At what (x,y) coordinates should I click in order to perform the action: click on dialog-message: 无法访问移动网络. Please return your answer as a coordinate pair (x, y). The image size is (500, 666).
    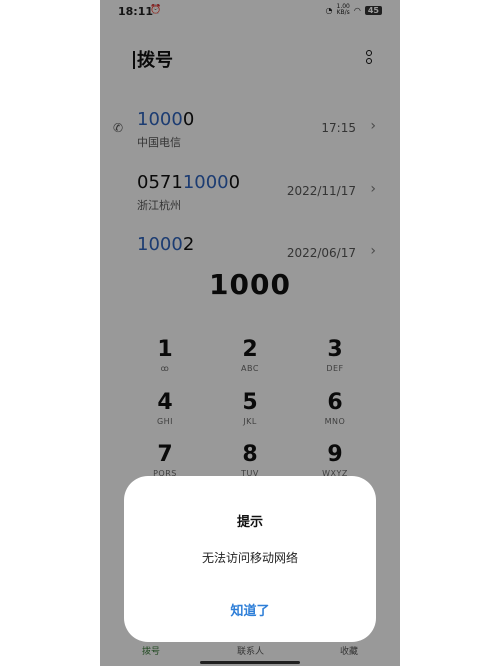
    Looking at the image, I should click on (249, 558).